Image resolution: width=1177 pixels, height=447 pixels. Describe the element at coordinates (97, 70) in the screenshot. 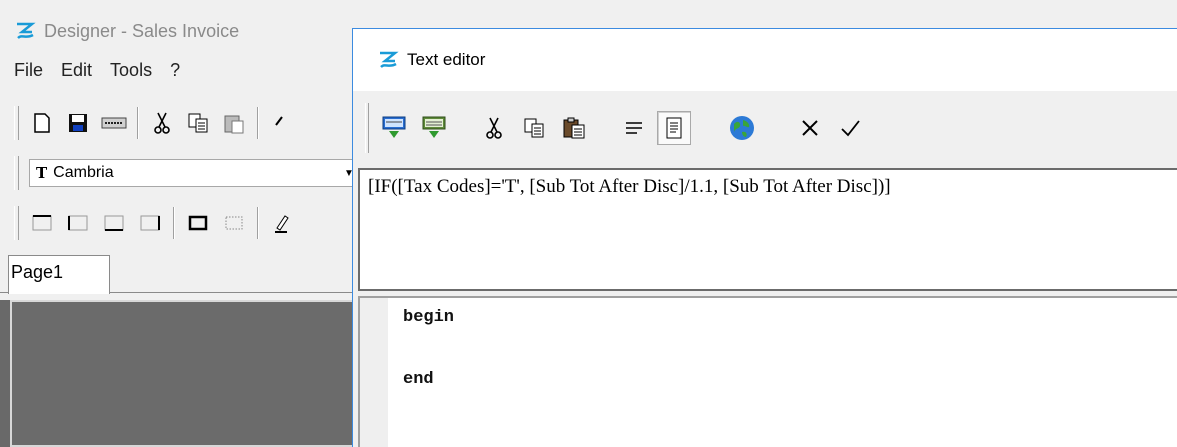

I see `menu-bar: File Edit Tools ?` at that location.